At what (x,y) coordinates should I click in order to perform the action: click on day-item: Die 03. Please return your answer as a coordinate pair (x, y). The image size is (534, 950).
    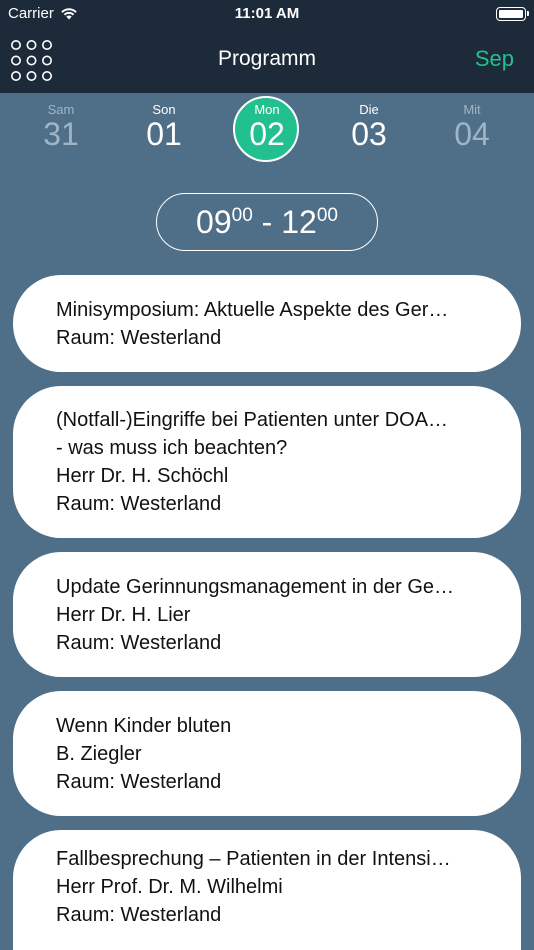
    Looking at the image, I should click on (369, 127).